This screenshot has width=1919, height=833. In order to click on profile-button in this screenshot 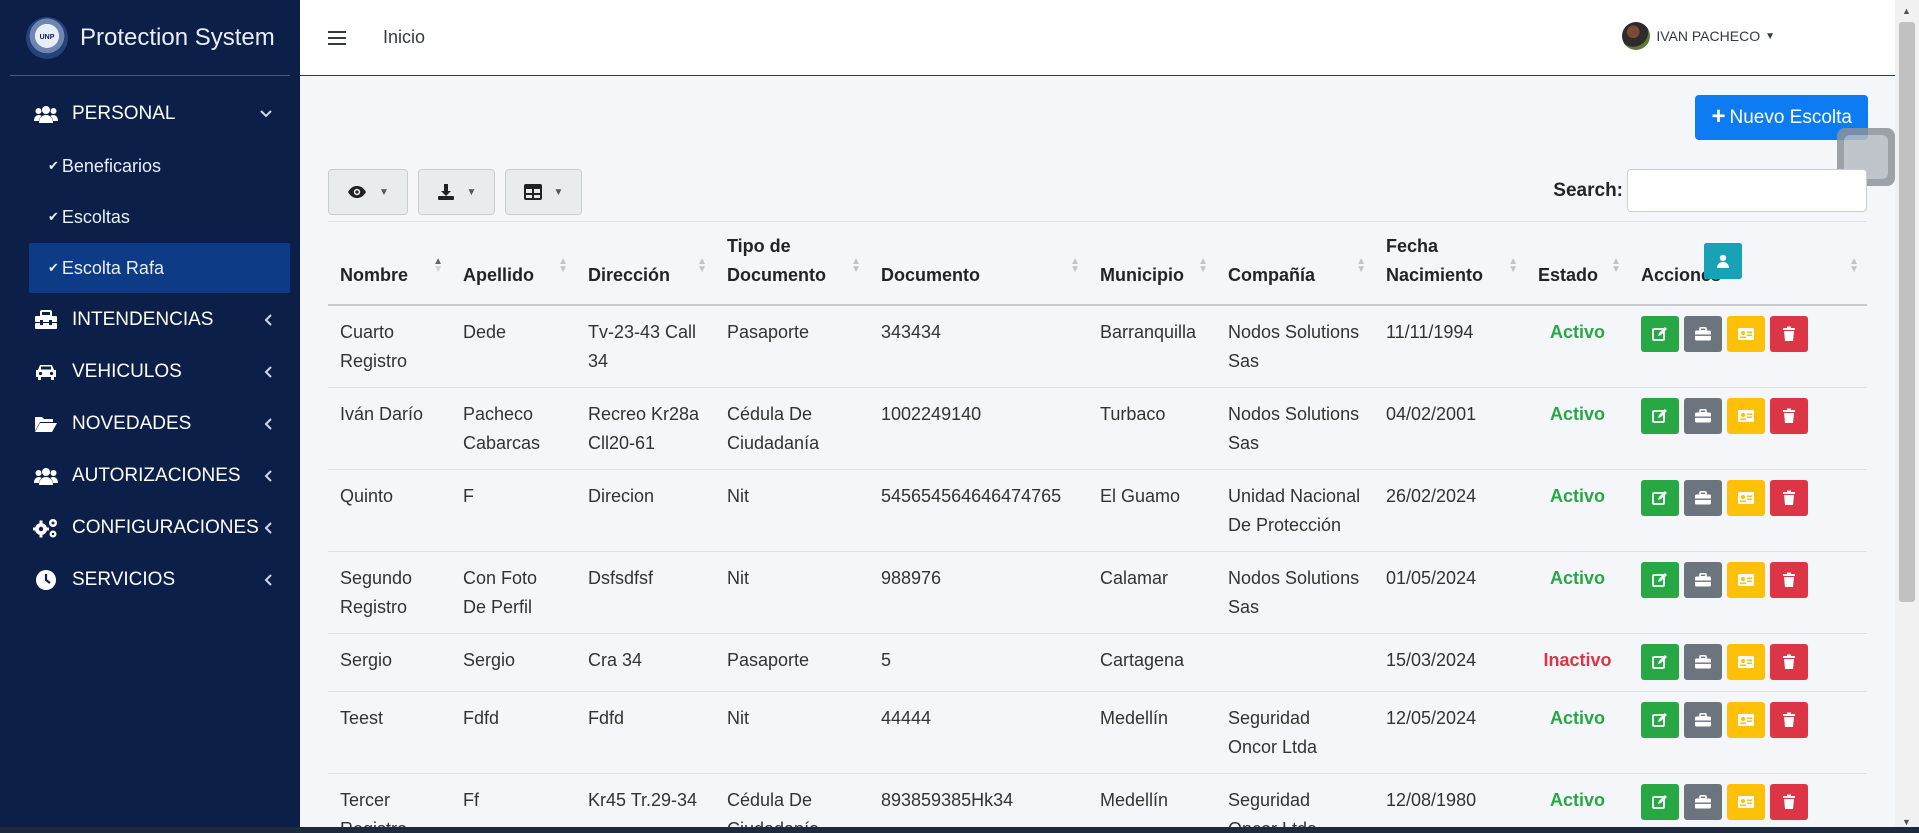, I will do `click(1723, 261)`.